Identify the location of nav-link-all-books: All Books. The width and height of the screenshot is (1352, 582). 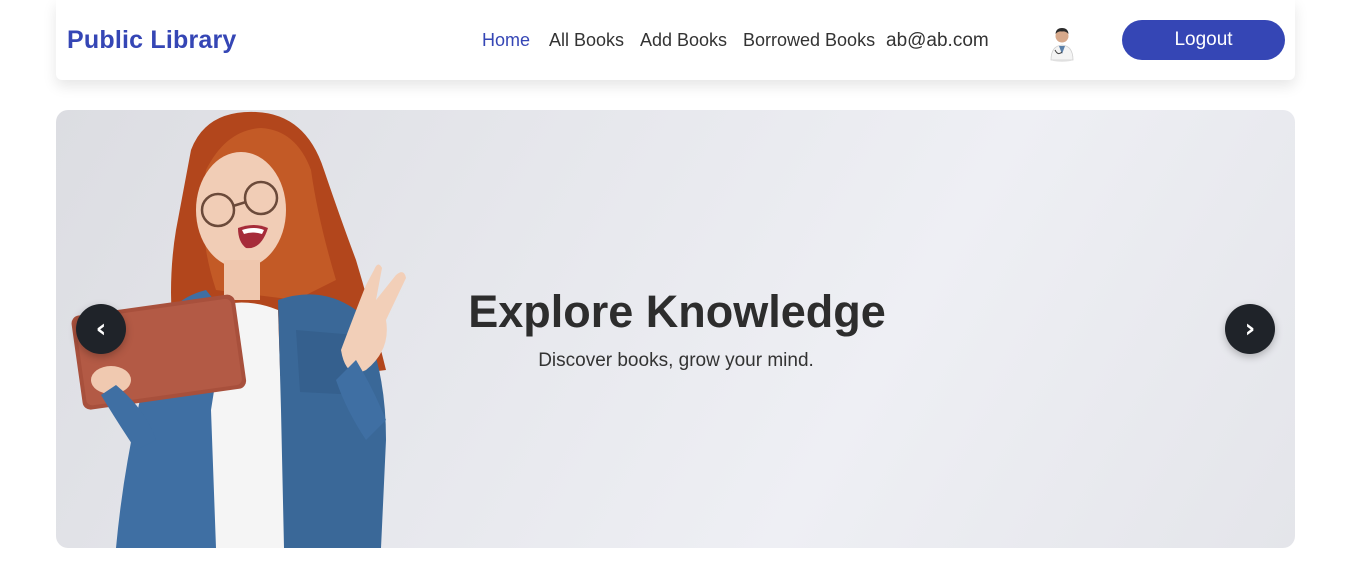
(586, 40).